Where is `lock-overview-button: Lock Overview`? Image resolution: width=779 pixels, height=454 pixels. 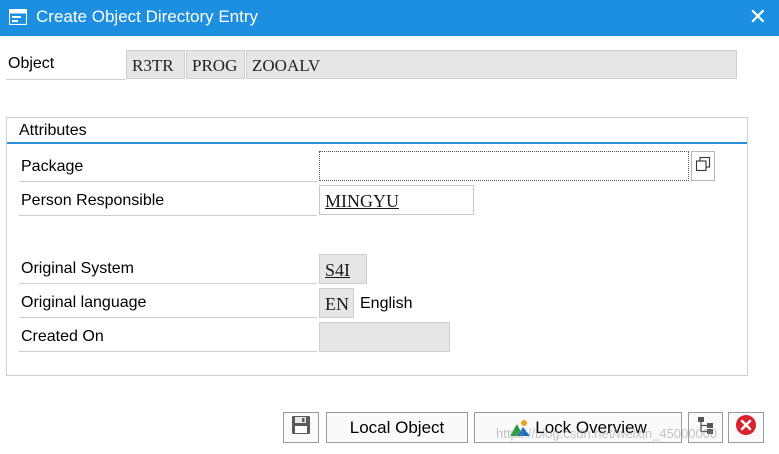
lock-overview-button: Lock Overview is located at coordinates (578, 427).